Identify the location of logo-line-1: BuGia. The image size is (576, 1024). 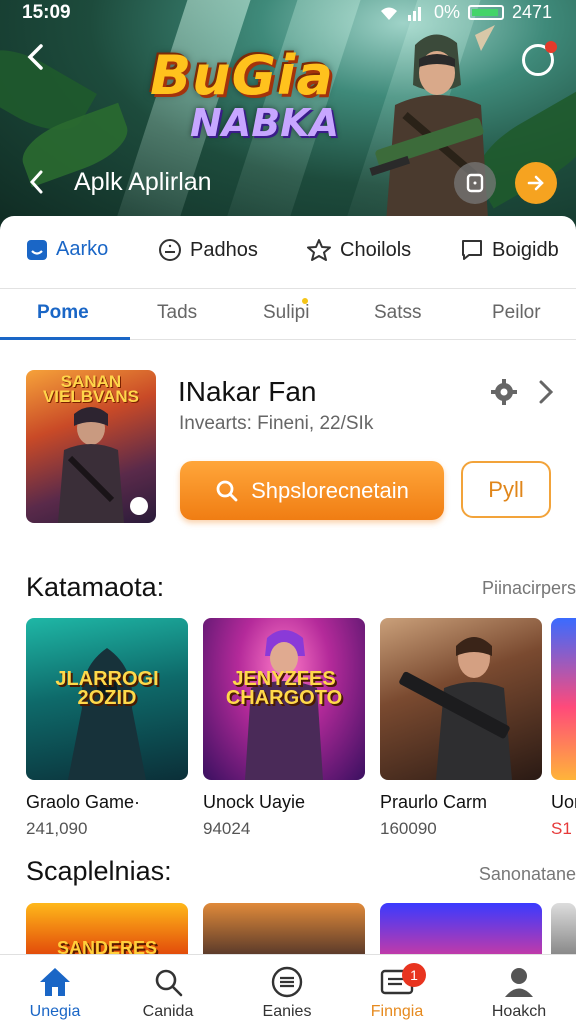
(242, 75).